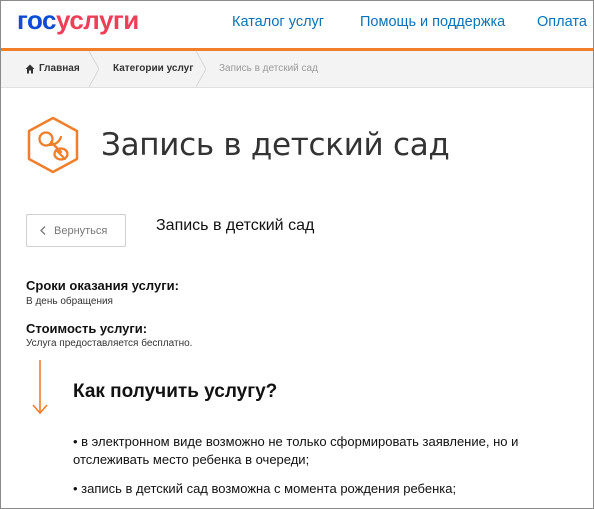  What do you see at coordinates (432, 22) in the screenshot?
I see `nav-help-link: Помощь и поддержка` at bounding box center [432, 22].